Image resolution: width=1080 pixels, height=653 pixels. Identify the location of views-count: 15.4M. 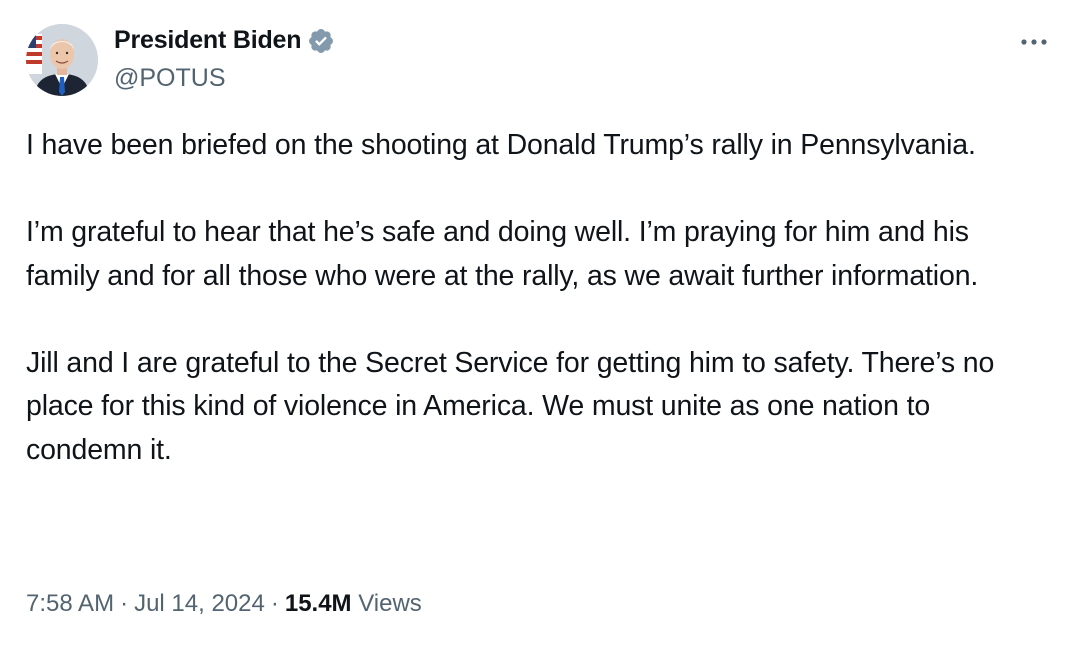
(318, 603).